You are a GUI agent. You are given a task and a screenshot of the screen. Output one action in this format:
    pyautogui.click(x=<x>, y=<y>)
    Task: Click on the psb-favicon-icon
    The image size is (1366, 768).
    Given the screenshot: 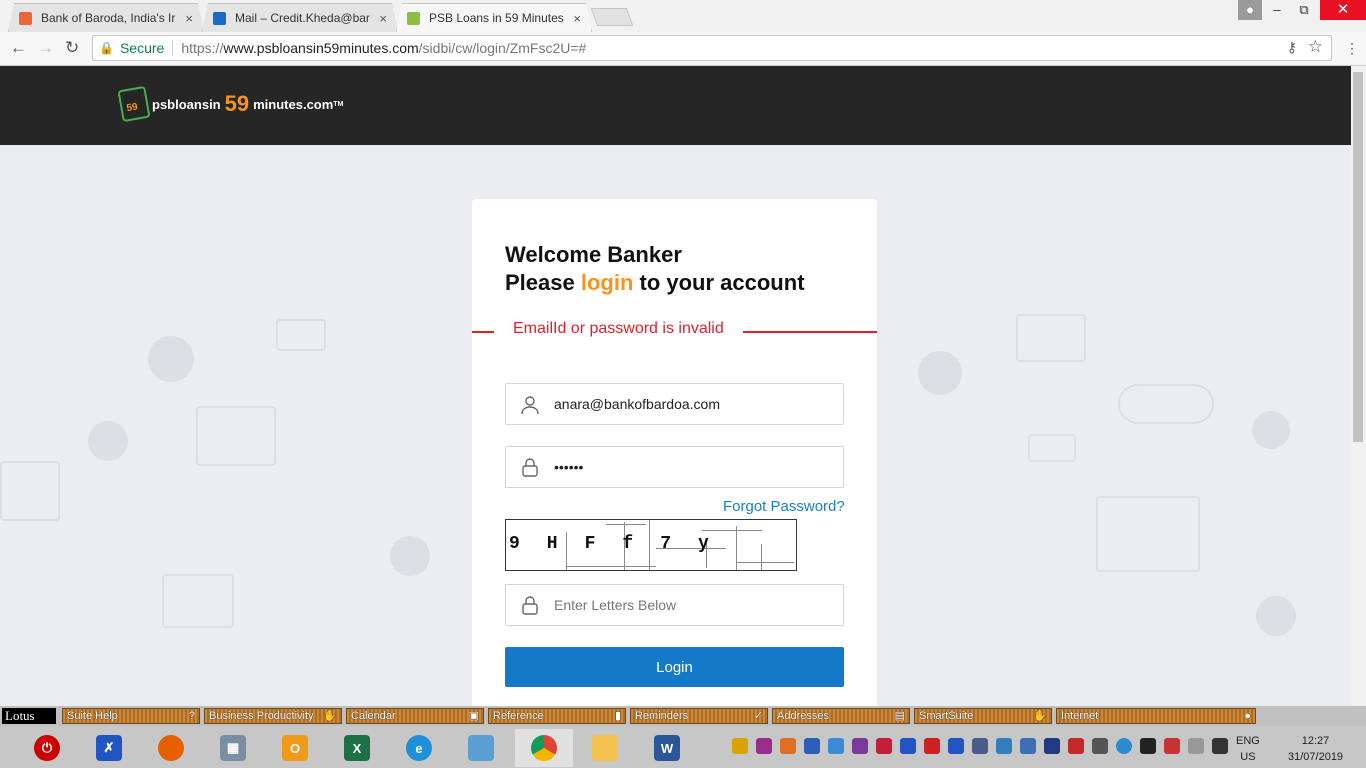 What is the action you would take?
    pyautogui.click(x=413, y=18)
    